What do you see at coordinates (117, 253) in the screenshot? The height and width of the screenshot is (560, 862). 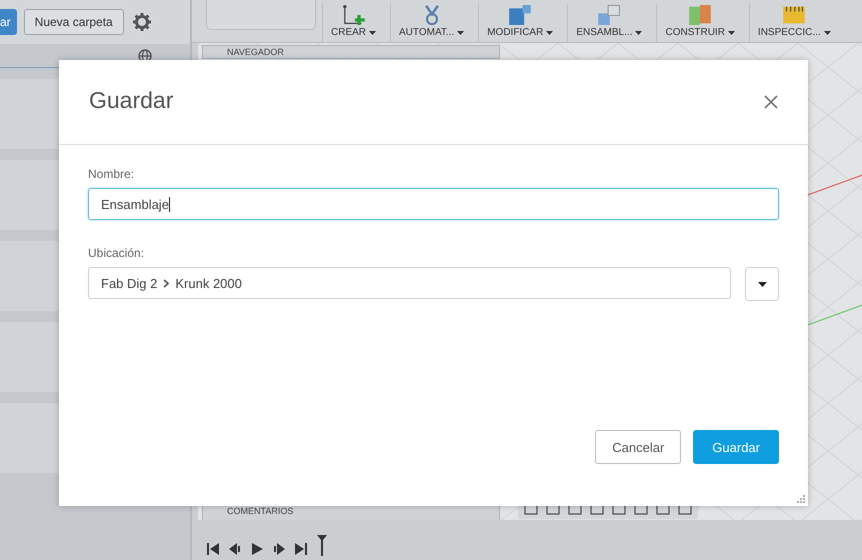 I see `field-label: Ubicación:` at bounding box center [117, 253].